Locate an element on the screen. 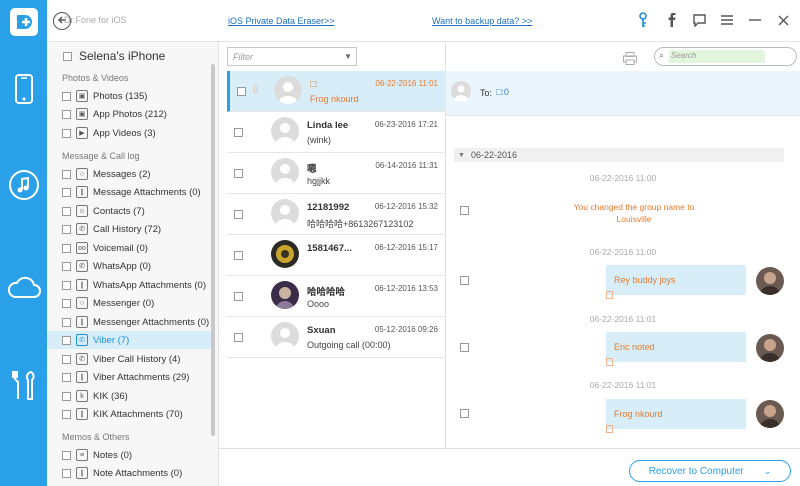  sidebar-item-message-attachments: ∥ Message Attachments (0) is located at coordinates (137, 192).